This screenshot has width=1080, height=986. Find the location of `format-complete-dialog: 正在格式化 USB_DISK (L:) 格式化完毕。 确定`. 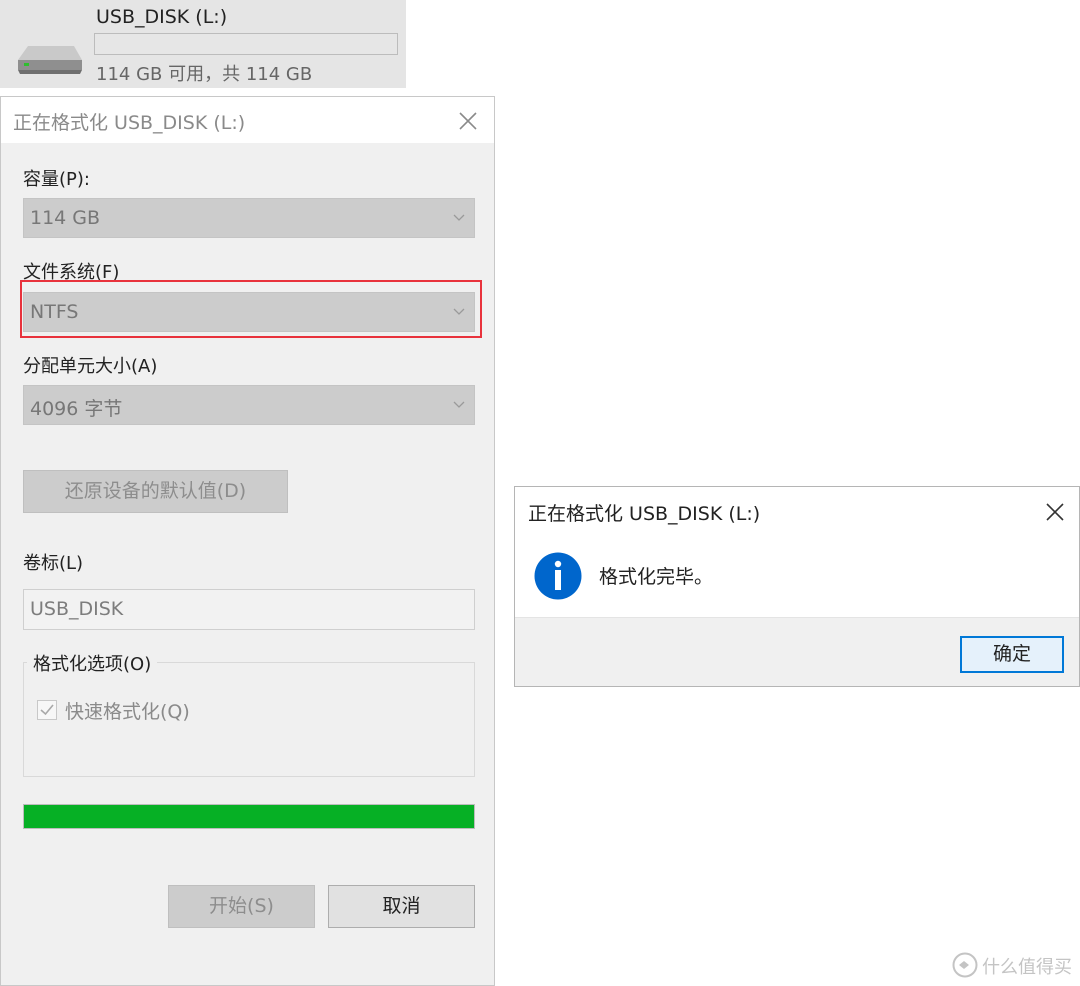

format-complete-dialog: 正在格式化 USB_DISK (L:) 格式化完毕。 确定 is located at coordinates (797, 586).